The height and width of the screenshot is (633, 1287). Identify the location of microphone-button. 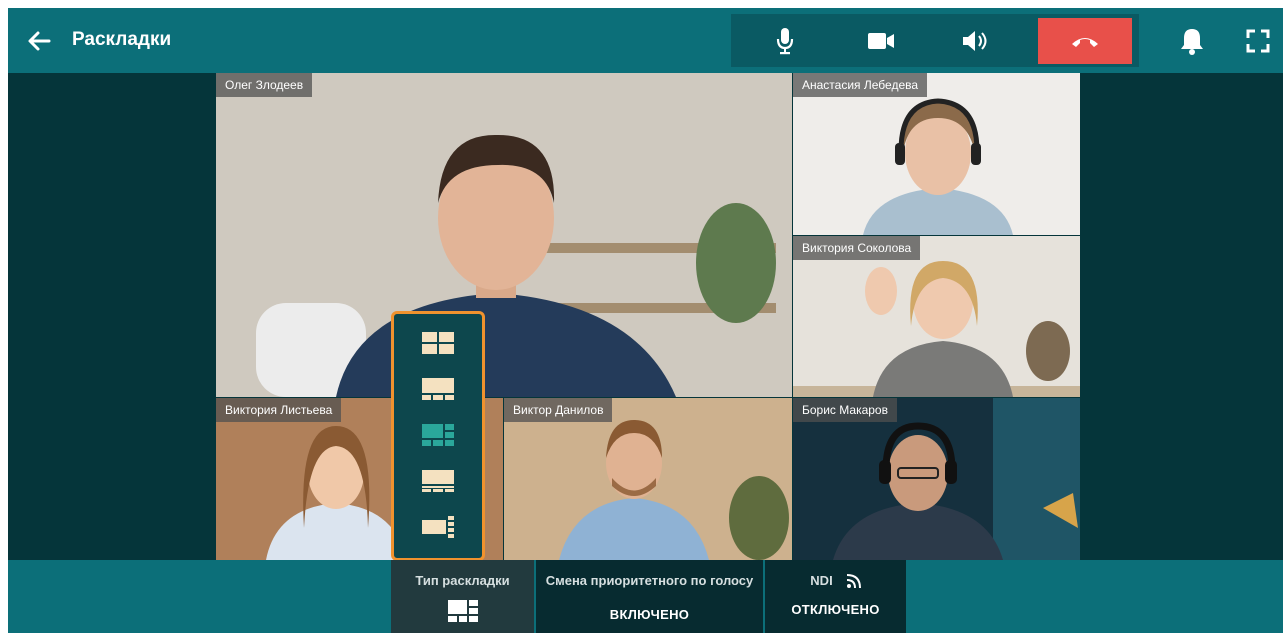
(785, 41).